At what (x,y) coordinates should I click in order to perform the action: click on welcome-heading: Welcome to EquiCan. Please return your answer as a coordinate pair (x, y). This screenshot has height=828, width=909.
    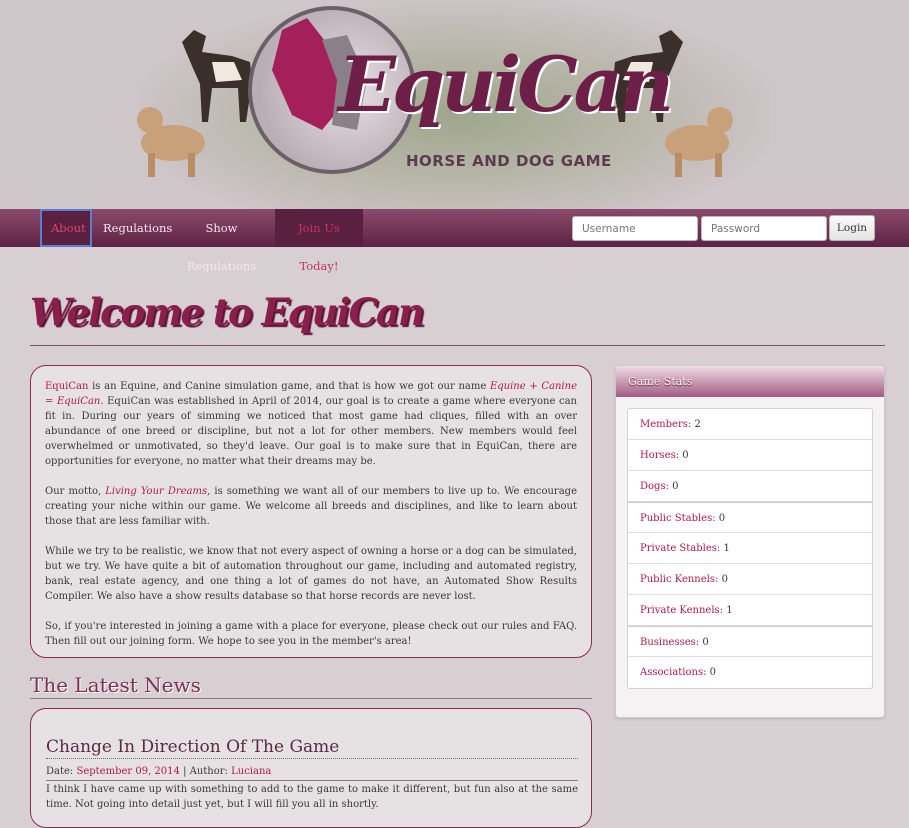
    Looking at the image, I should click on (227, 312).